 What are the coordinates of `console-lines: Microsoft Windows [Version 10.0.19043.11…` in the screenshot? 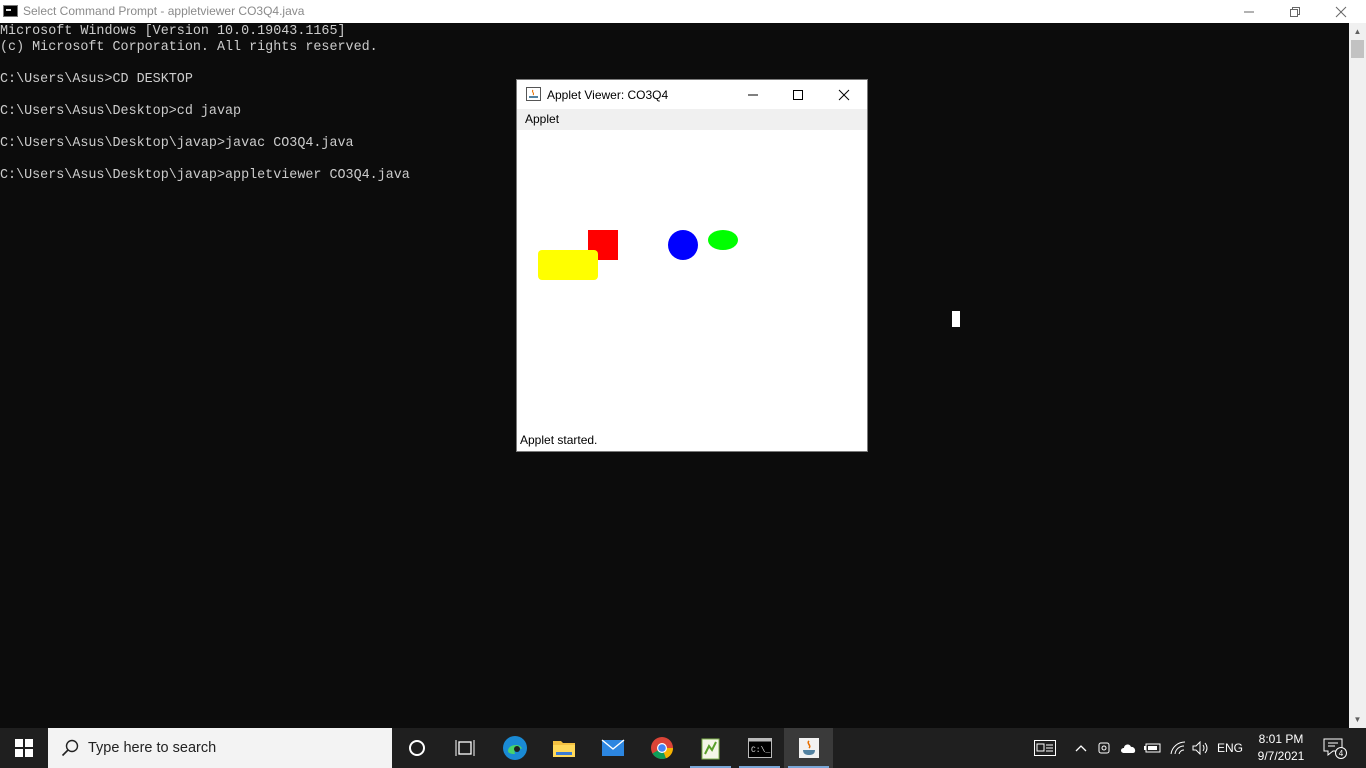 It's located at (205, 104).